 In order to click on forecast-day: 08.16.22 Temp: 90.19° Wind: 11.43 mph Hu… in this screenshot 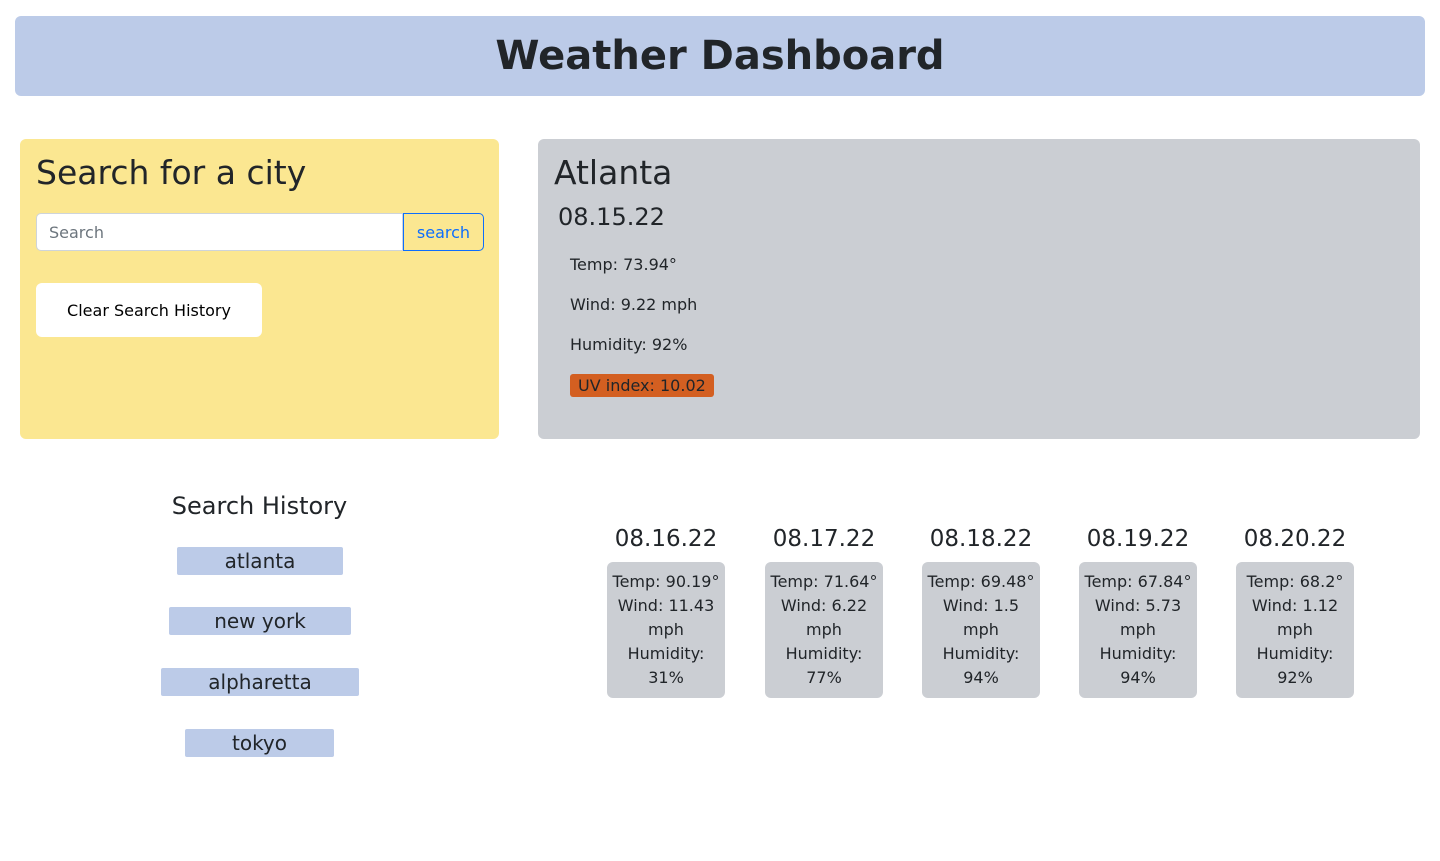, I will do `click(666, 611)`.